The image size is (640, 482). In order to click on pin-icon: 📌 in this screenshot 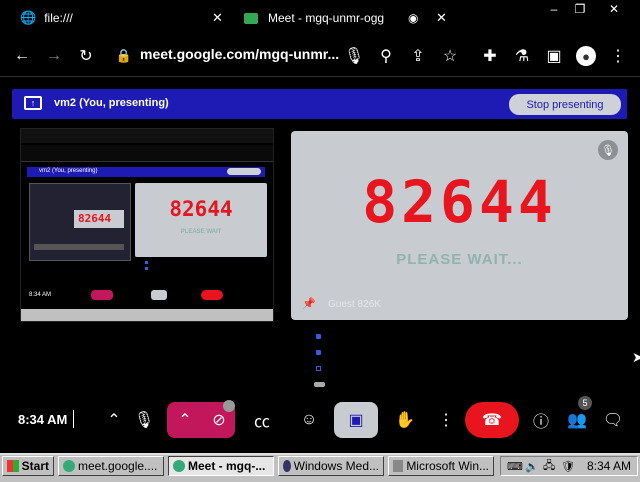, I will do `click(309, 303)`.